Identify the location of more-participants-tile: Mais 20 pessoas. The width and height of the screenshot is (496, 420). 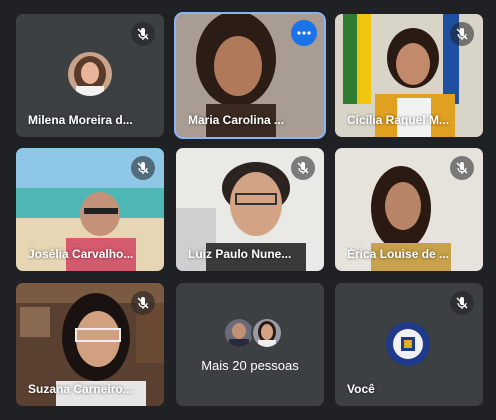
(250, 344).